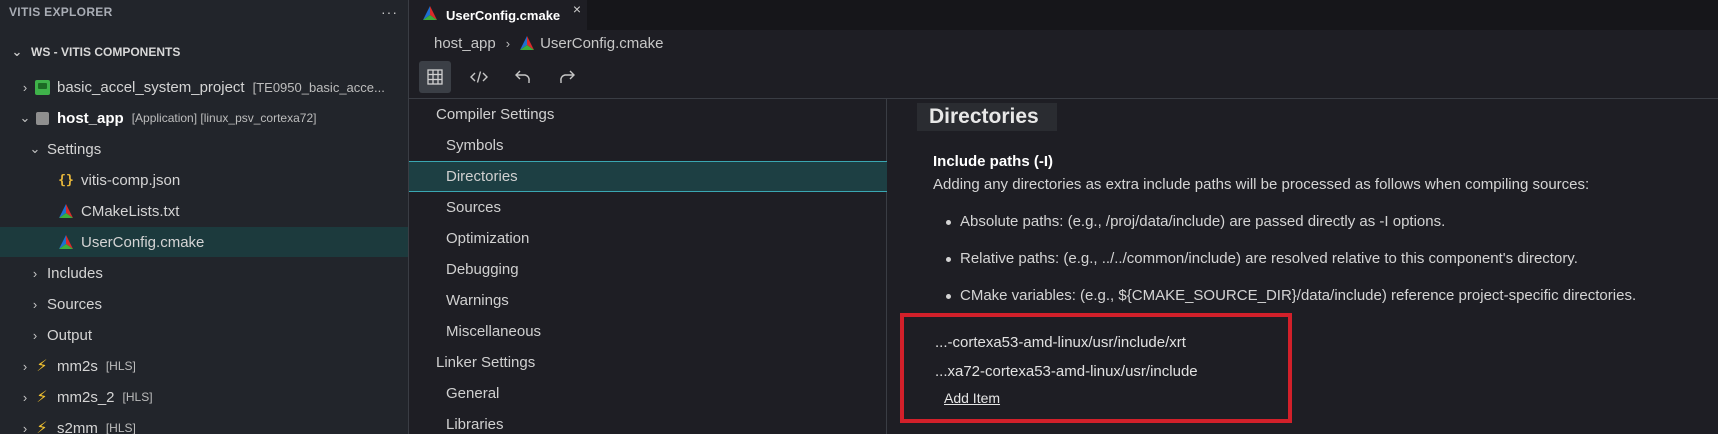  I want to click on code-view-icon, so click(479, 77).